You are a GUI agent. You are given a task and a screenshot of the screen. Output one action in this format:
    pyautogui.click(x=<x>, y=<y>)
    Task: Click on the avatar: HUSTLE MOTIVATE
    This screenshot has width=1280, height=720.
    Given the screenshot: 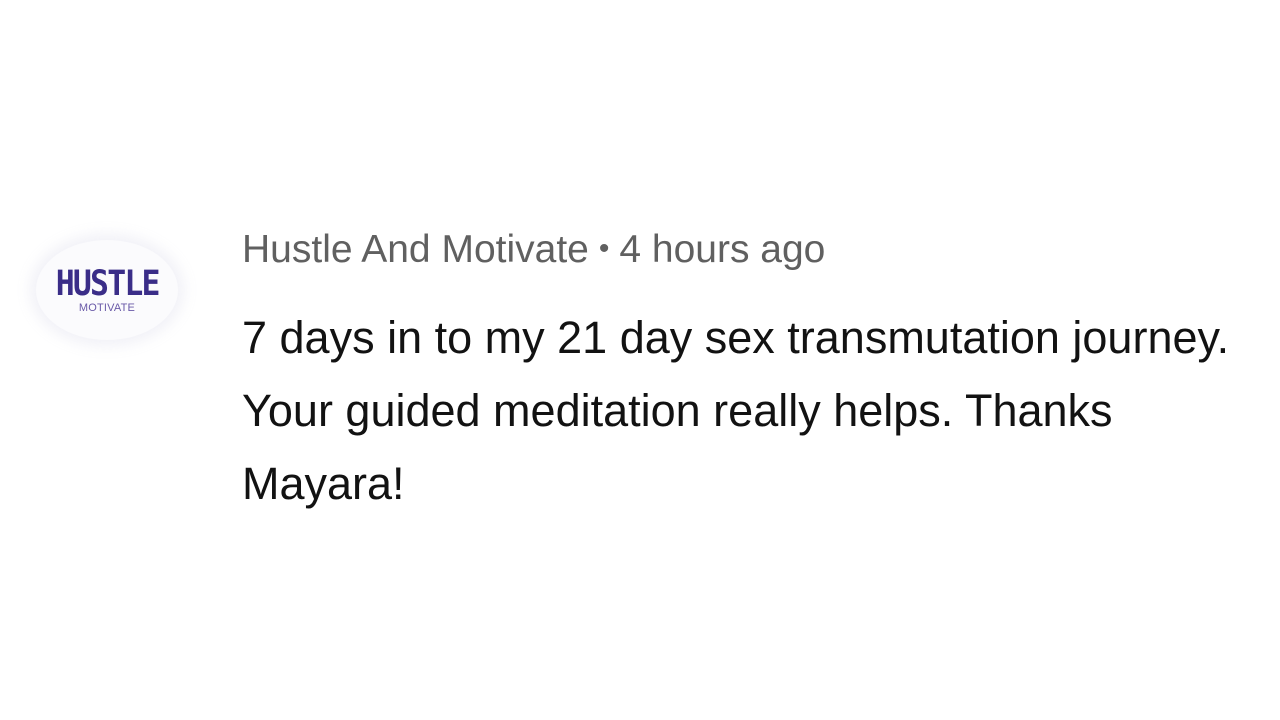 What is the action you would take?
    pyautogui.click(x=107, y=290)
    